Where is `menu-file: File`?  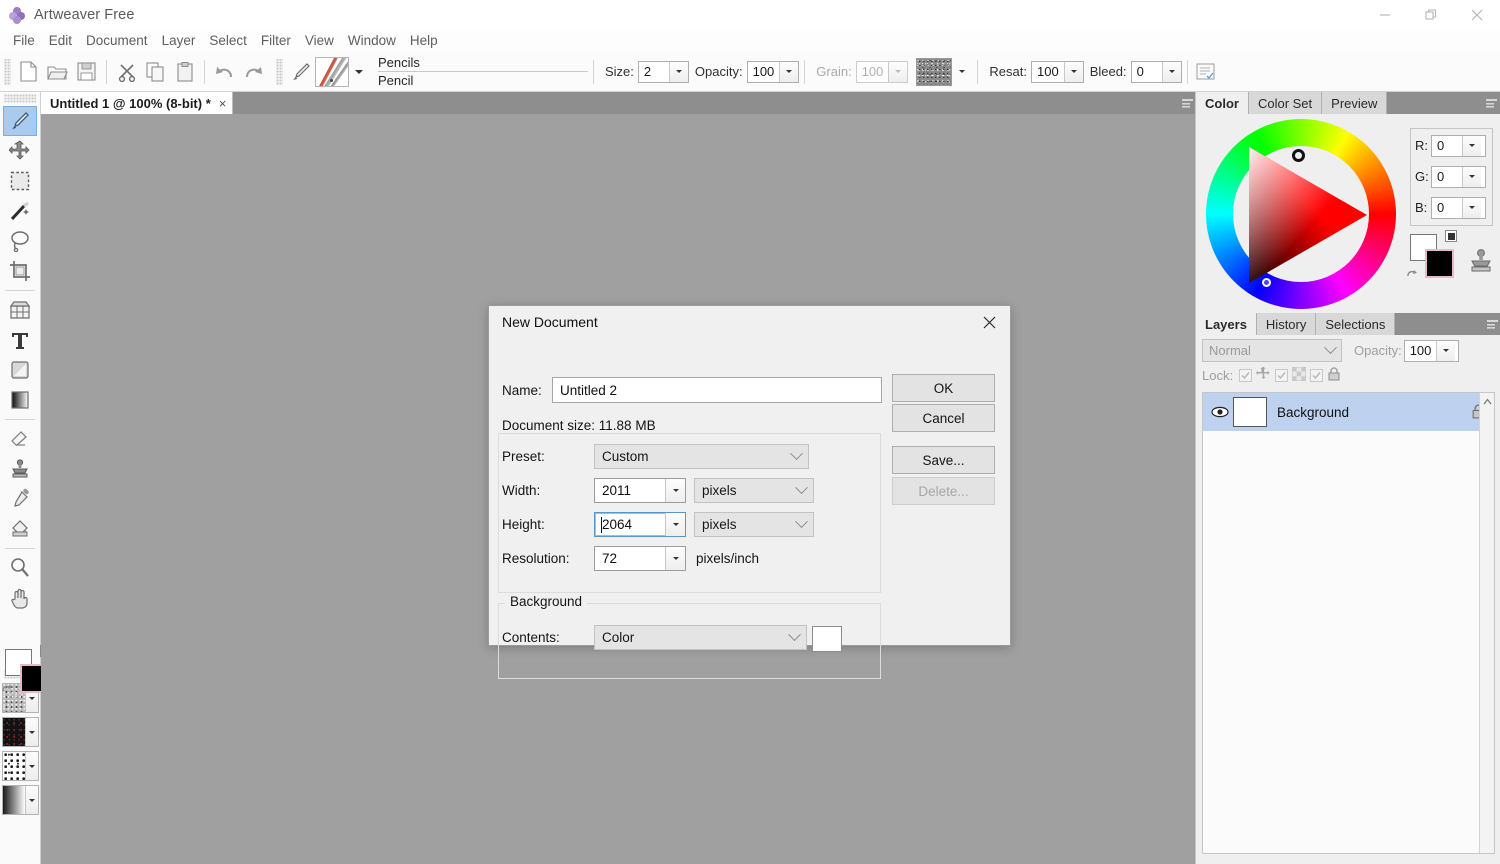 menu-file: File is located at coordinates (24, 41).